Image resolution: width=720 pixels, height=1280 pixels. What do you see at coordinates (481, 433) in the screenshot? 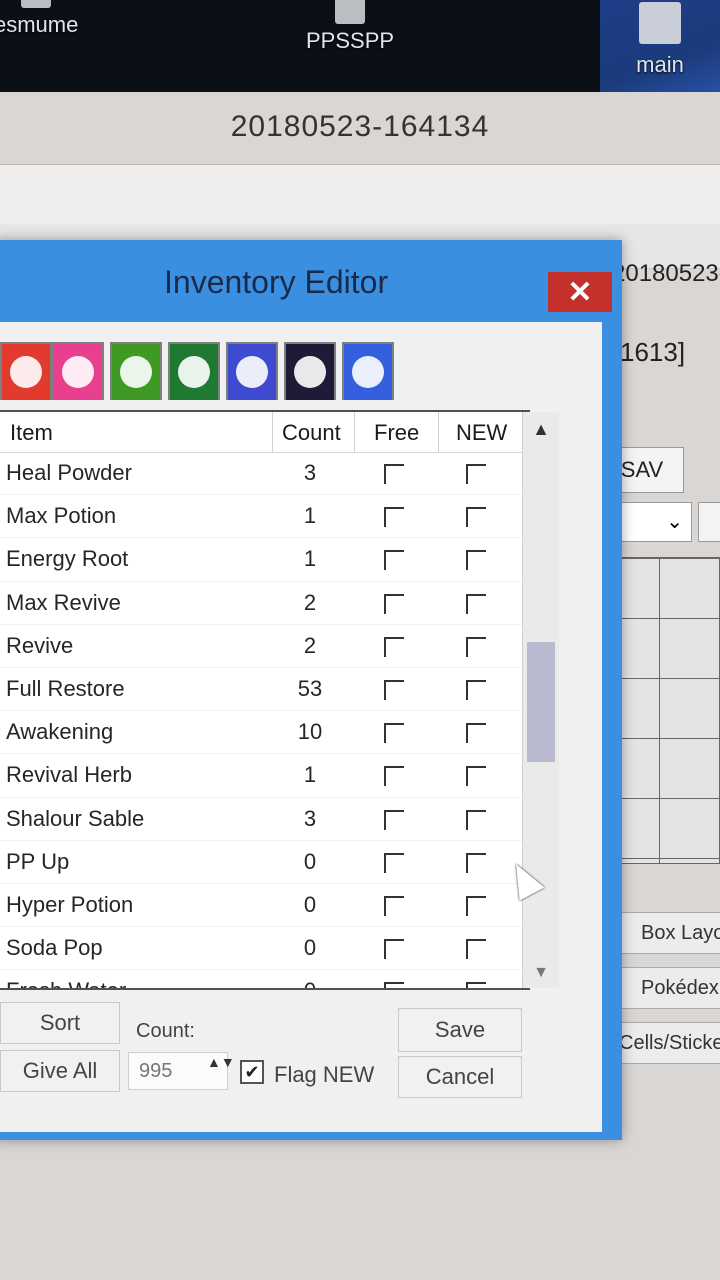
I see `column-header-new: NEW` at bounding box center [481, 433].